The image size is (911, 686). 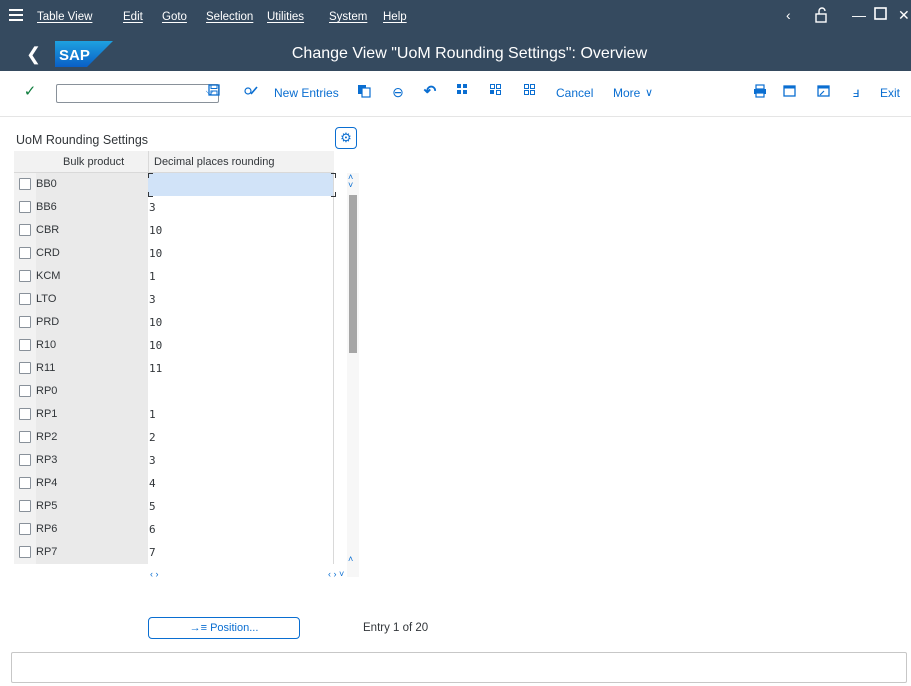 What do you see at coordinates (285, 17) in the screenshot?
I see `menu-utilities: Utilities` at bounding box center [285, 17].